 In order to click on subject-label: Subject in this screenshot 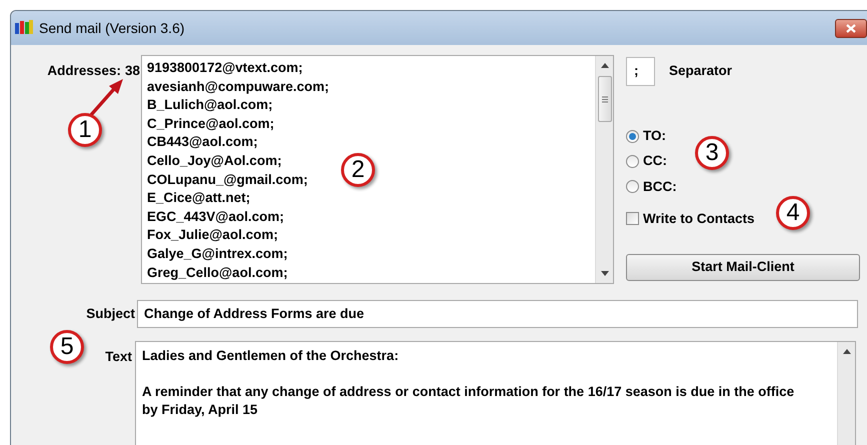, I will do `click(110, 313)`.